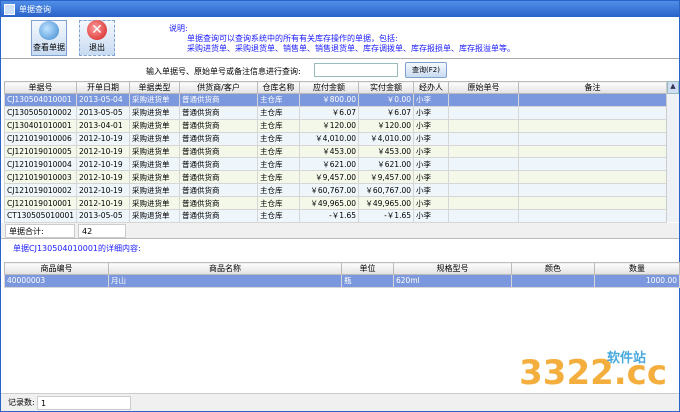  Describe the element at coordinates (356, 70) in the screenshot. I see `search-input` at that location.